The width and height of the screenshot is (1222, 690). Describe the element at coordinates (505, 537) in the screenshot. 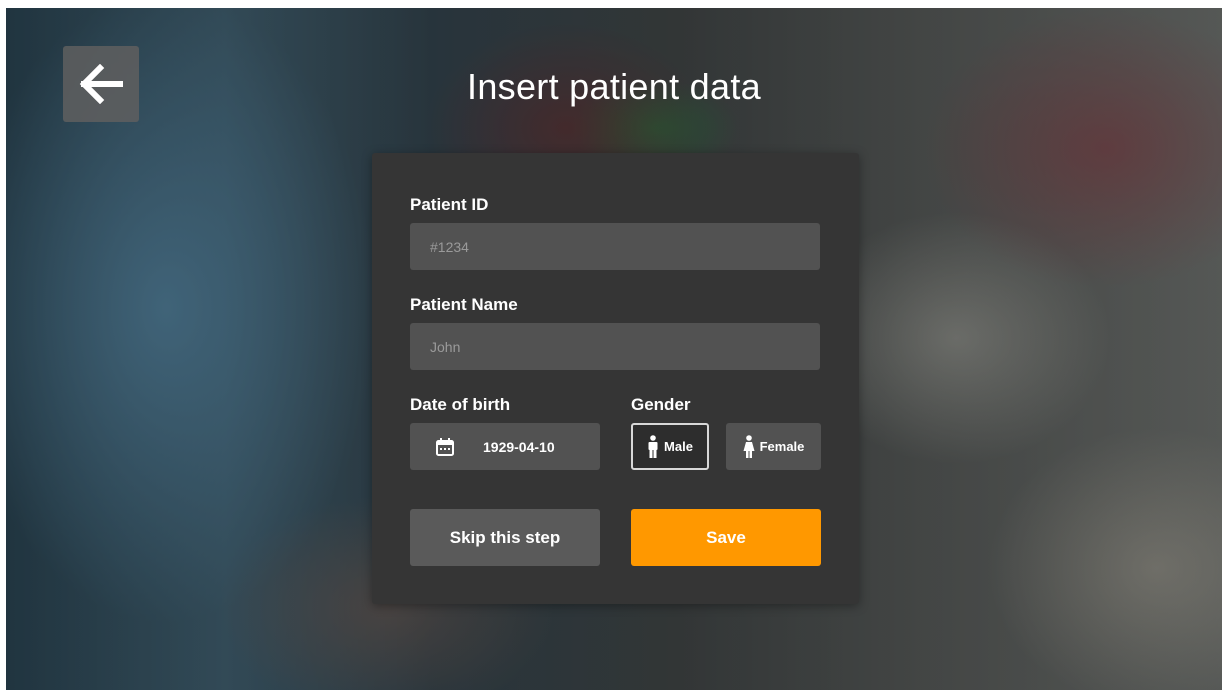

I see `skip-step-button: Skip this step` at that location.